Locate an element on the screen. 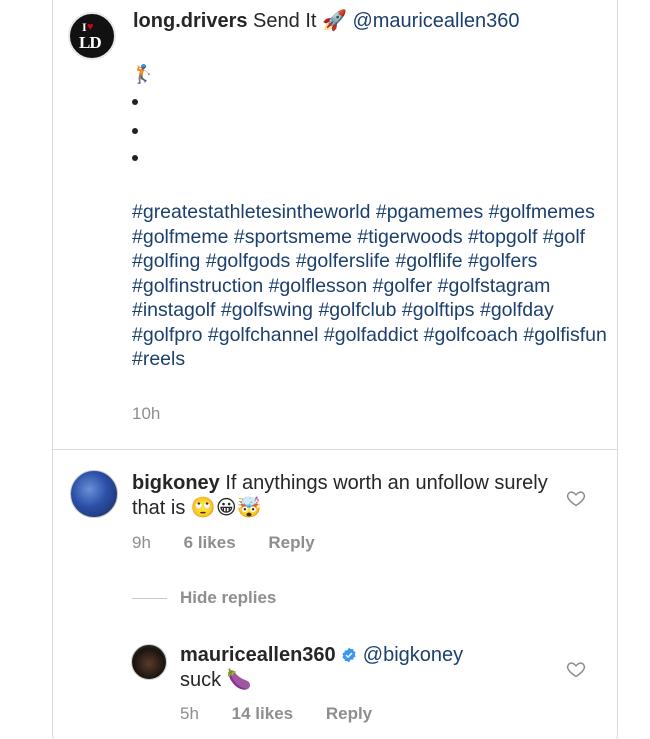 This screenshot has height=739, width=650. heart-logo-icon: ♥ is located at coordinates (90, 27).